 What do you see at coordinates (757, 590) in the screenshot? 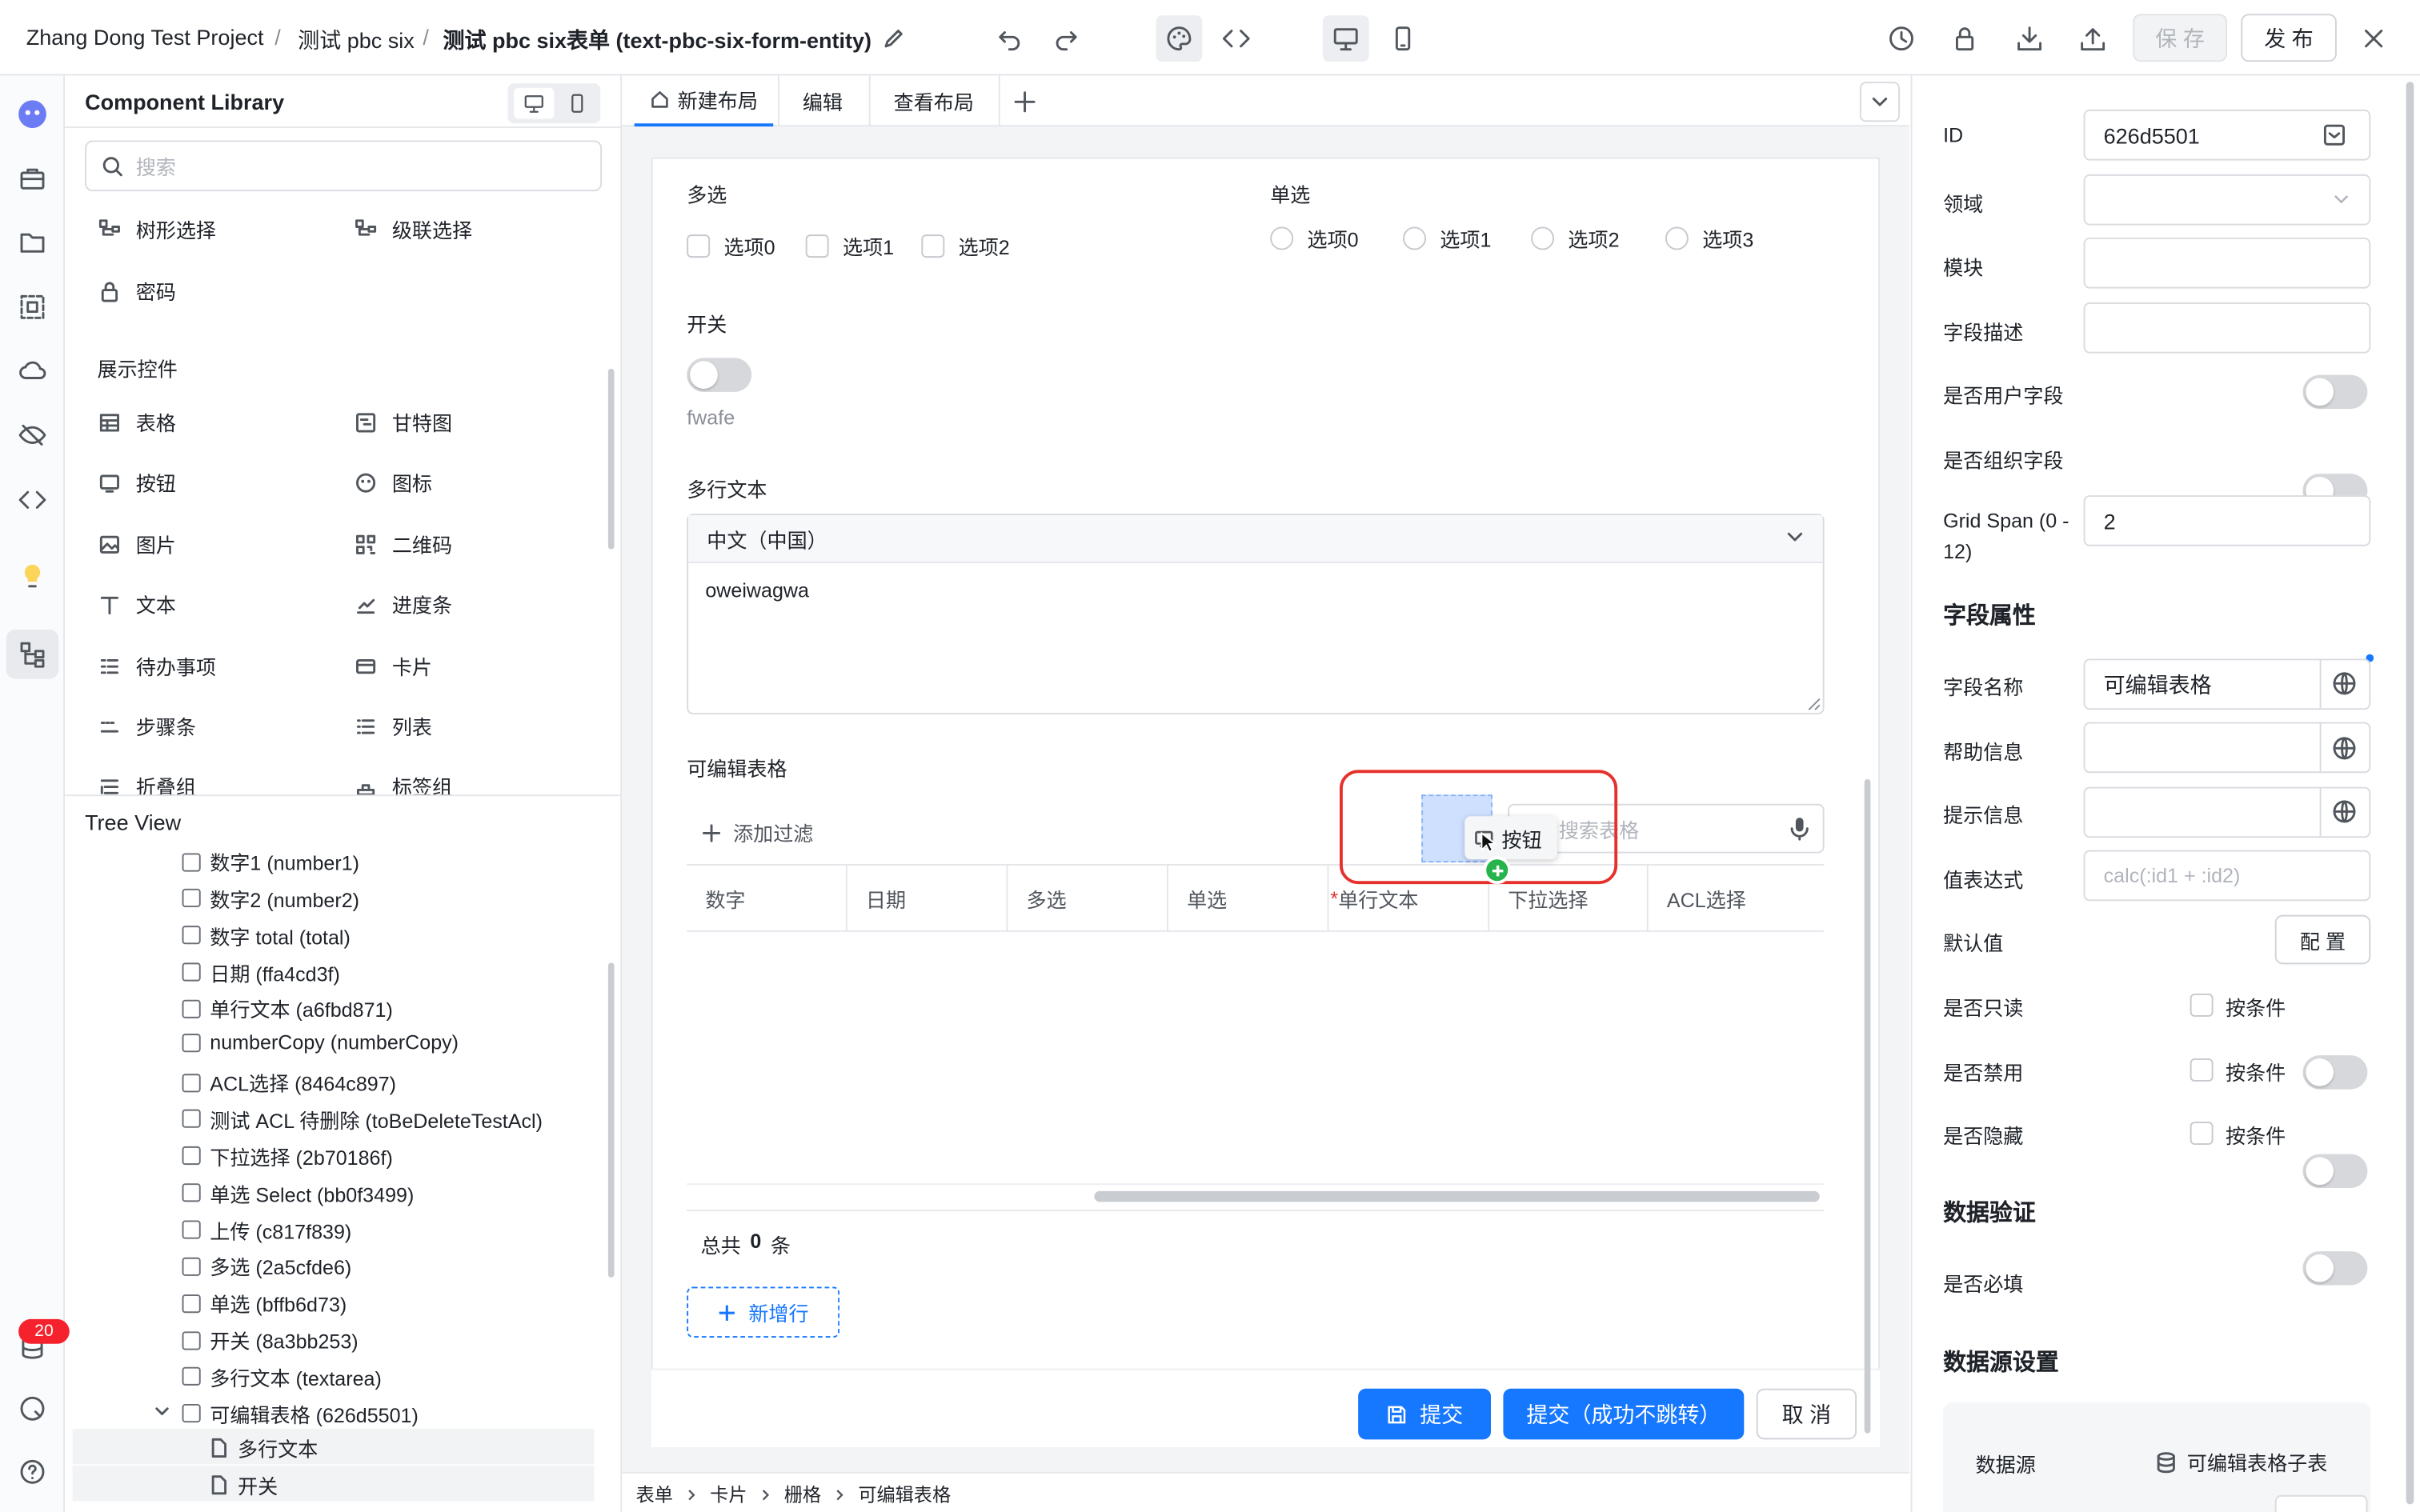
I see `textarea-input: oweiwagwa` at bounding box center [757, 590].